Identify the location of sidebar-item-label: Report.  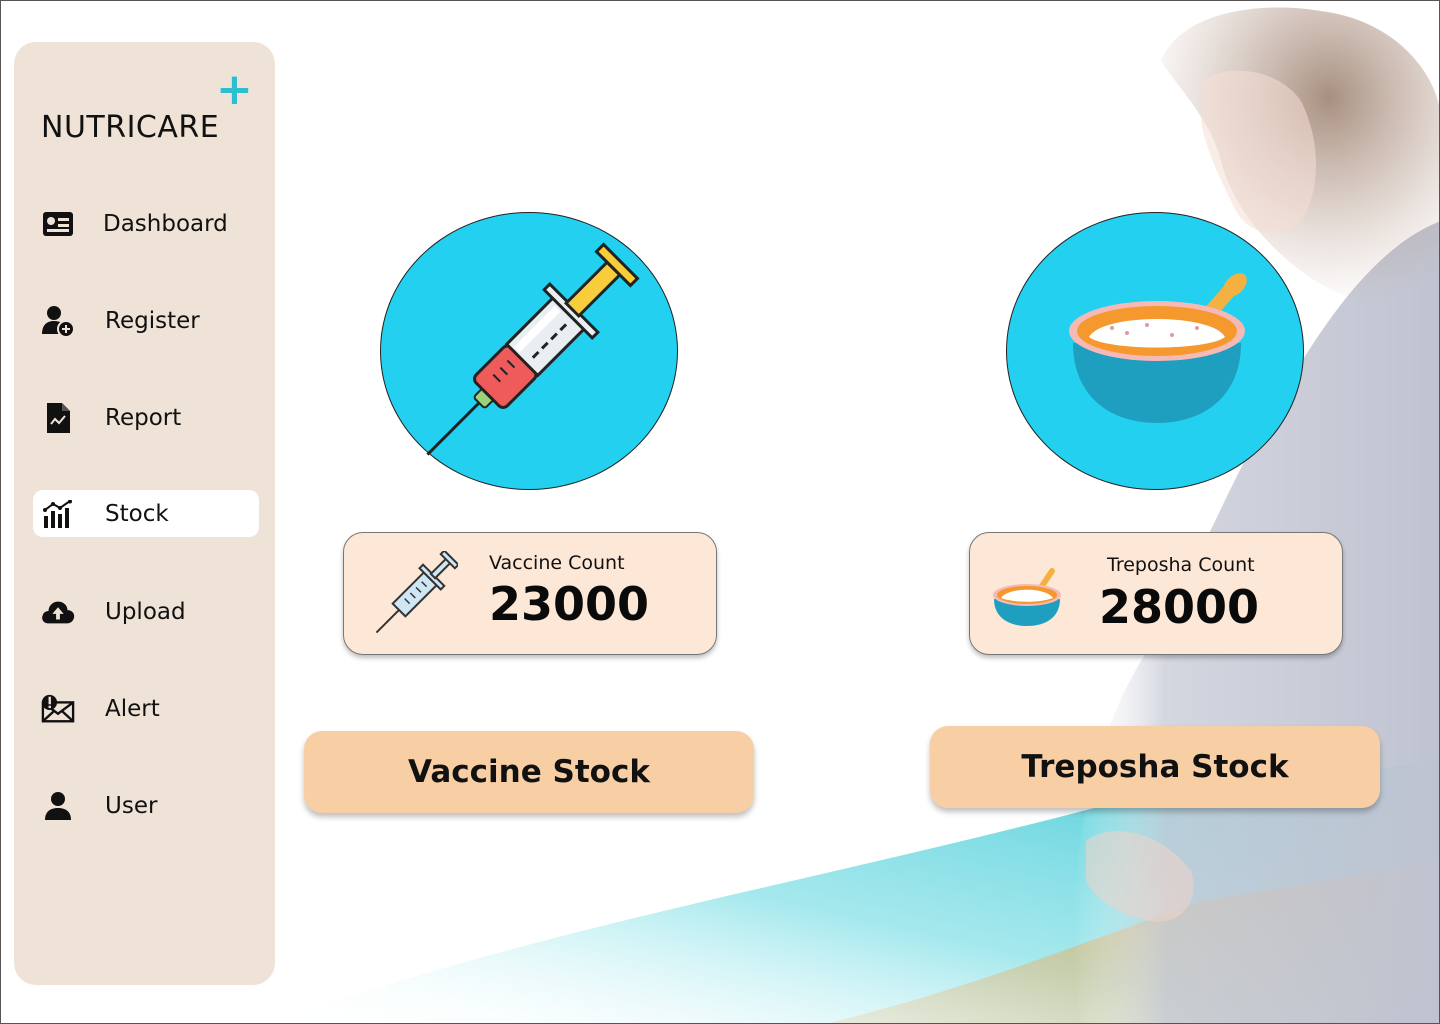
(143, 417).